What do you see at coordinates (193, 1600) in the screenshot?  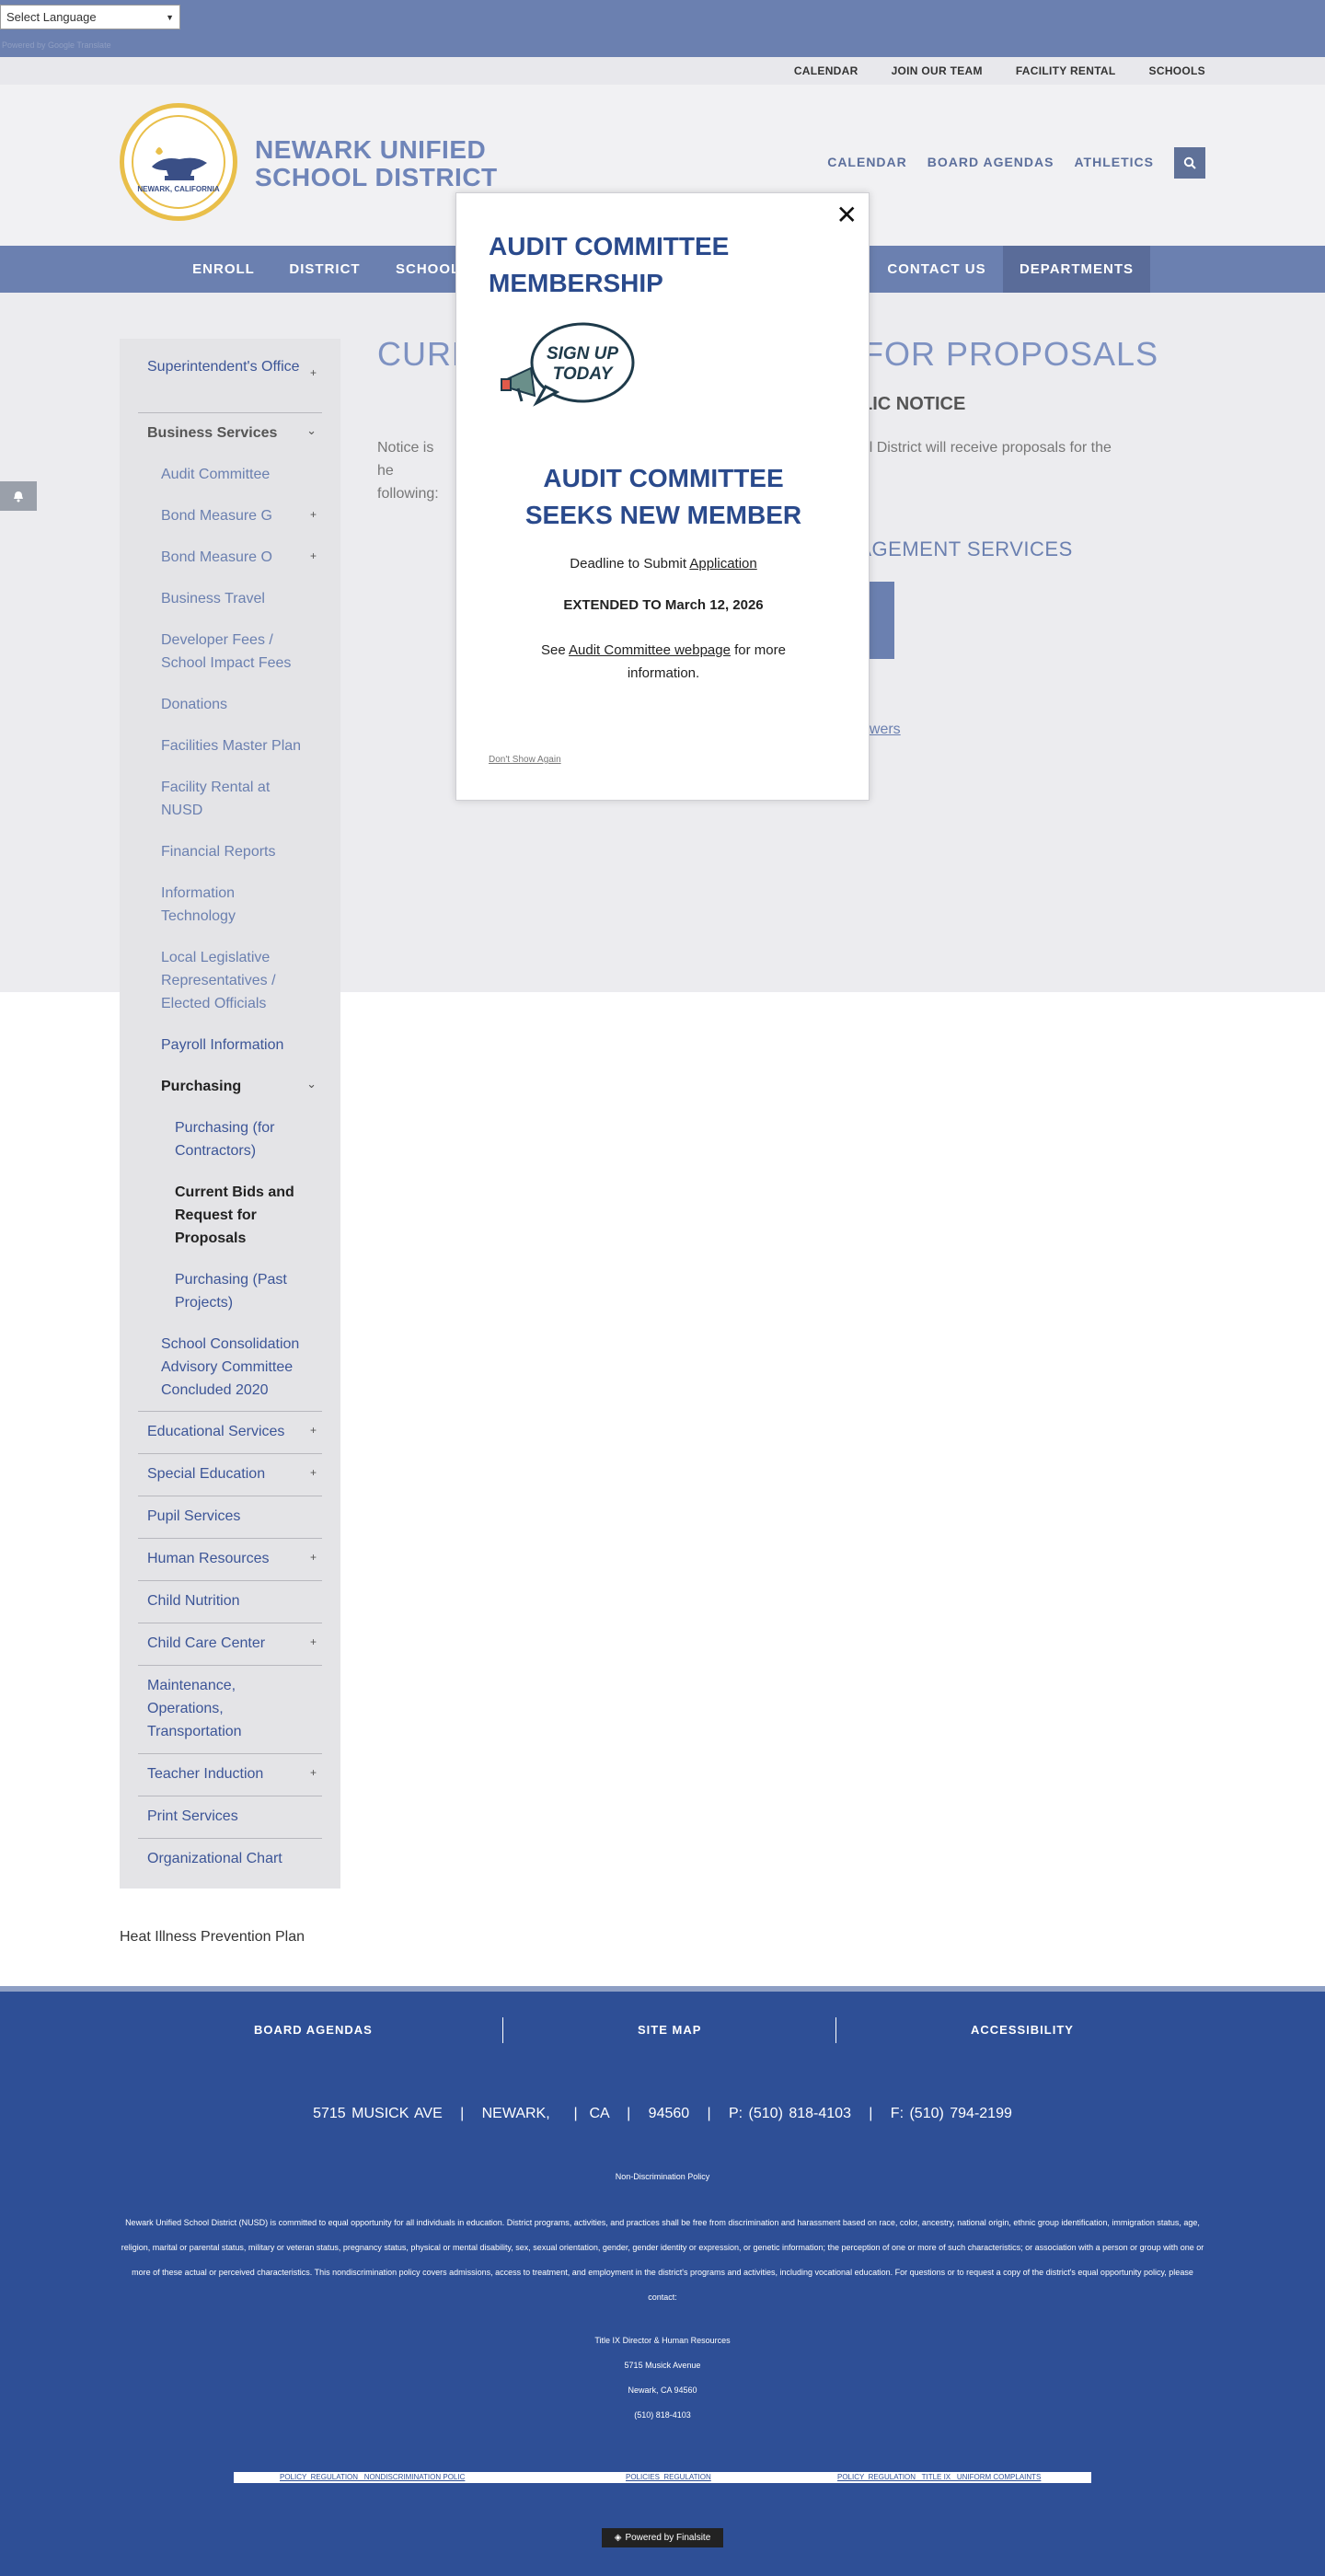 I see `sidebar-item-child-nutrition: Child Nutrition` at bounding box center [193, 1600].